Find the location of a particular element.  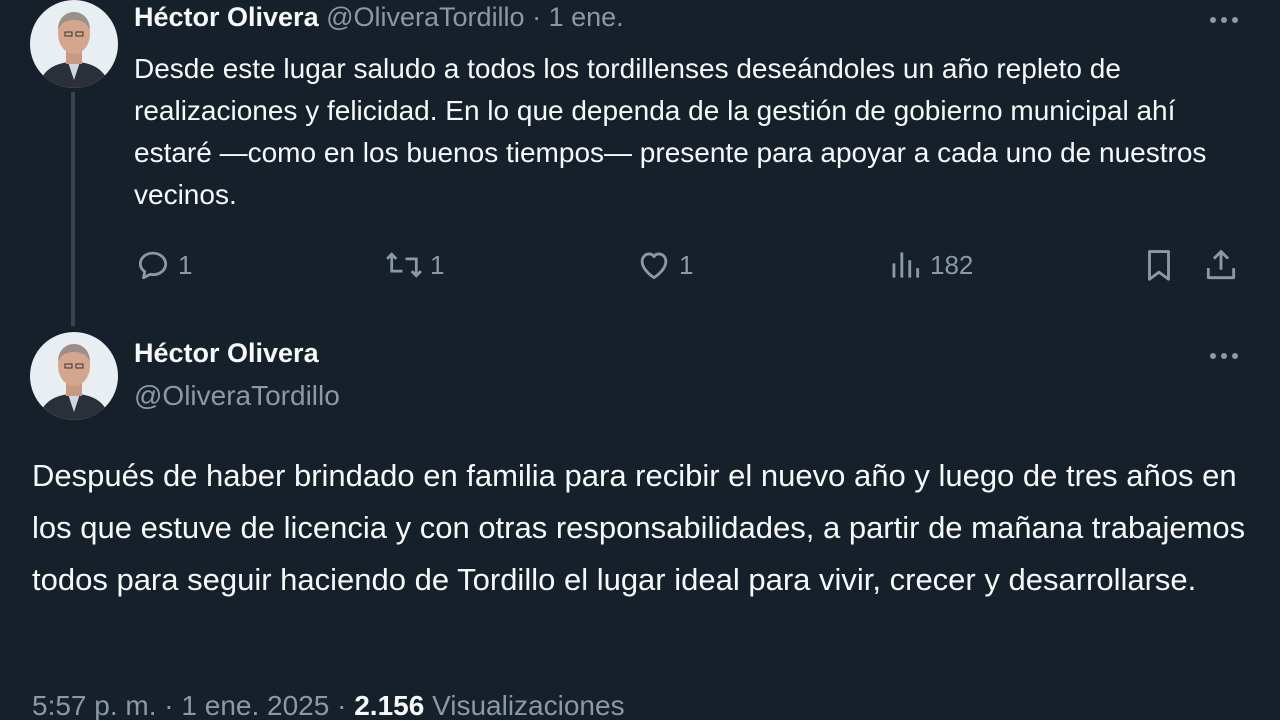

share-icon is located at coordinates (1221, 265).